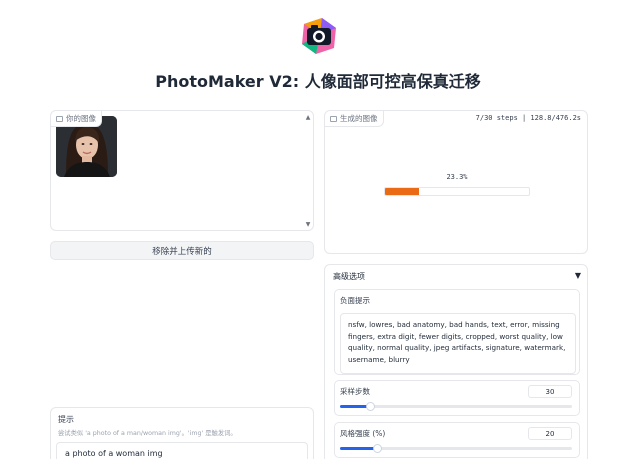 This screenshot has height=459, width=636. I want to click on steps-number-input: 30, so click(550, 391).